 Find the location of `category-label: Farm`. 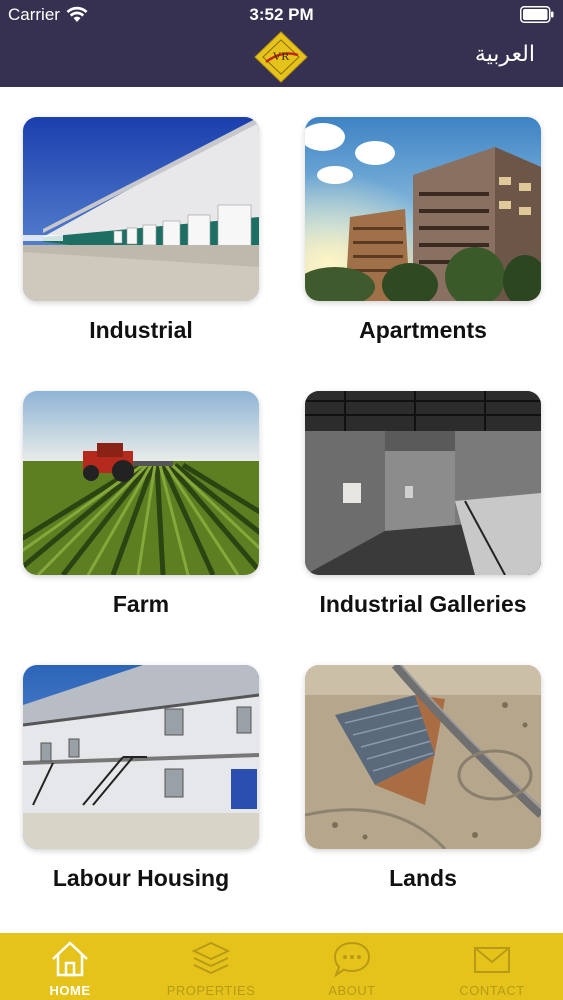

category-label: Farm is located at coordinates (141, 604).